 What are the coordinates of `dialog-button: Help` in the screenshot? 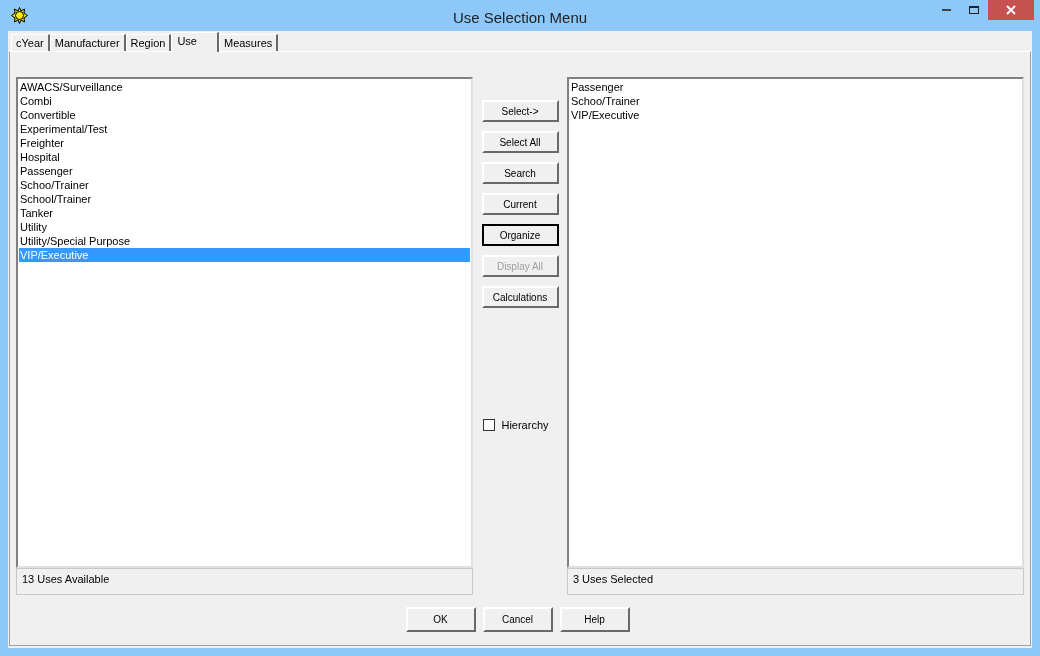 It's located at (594, 619).